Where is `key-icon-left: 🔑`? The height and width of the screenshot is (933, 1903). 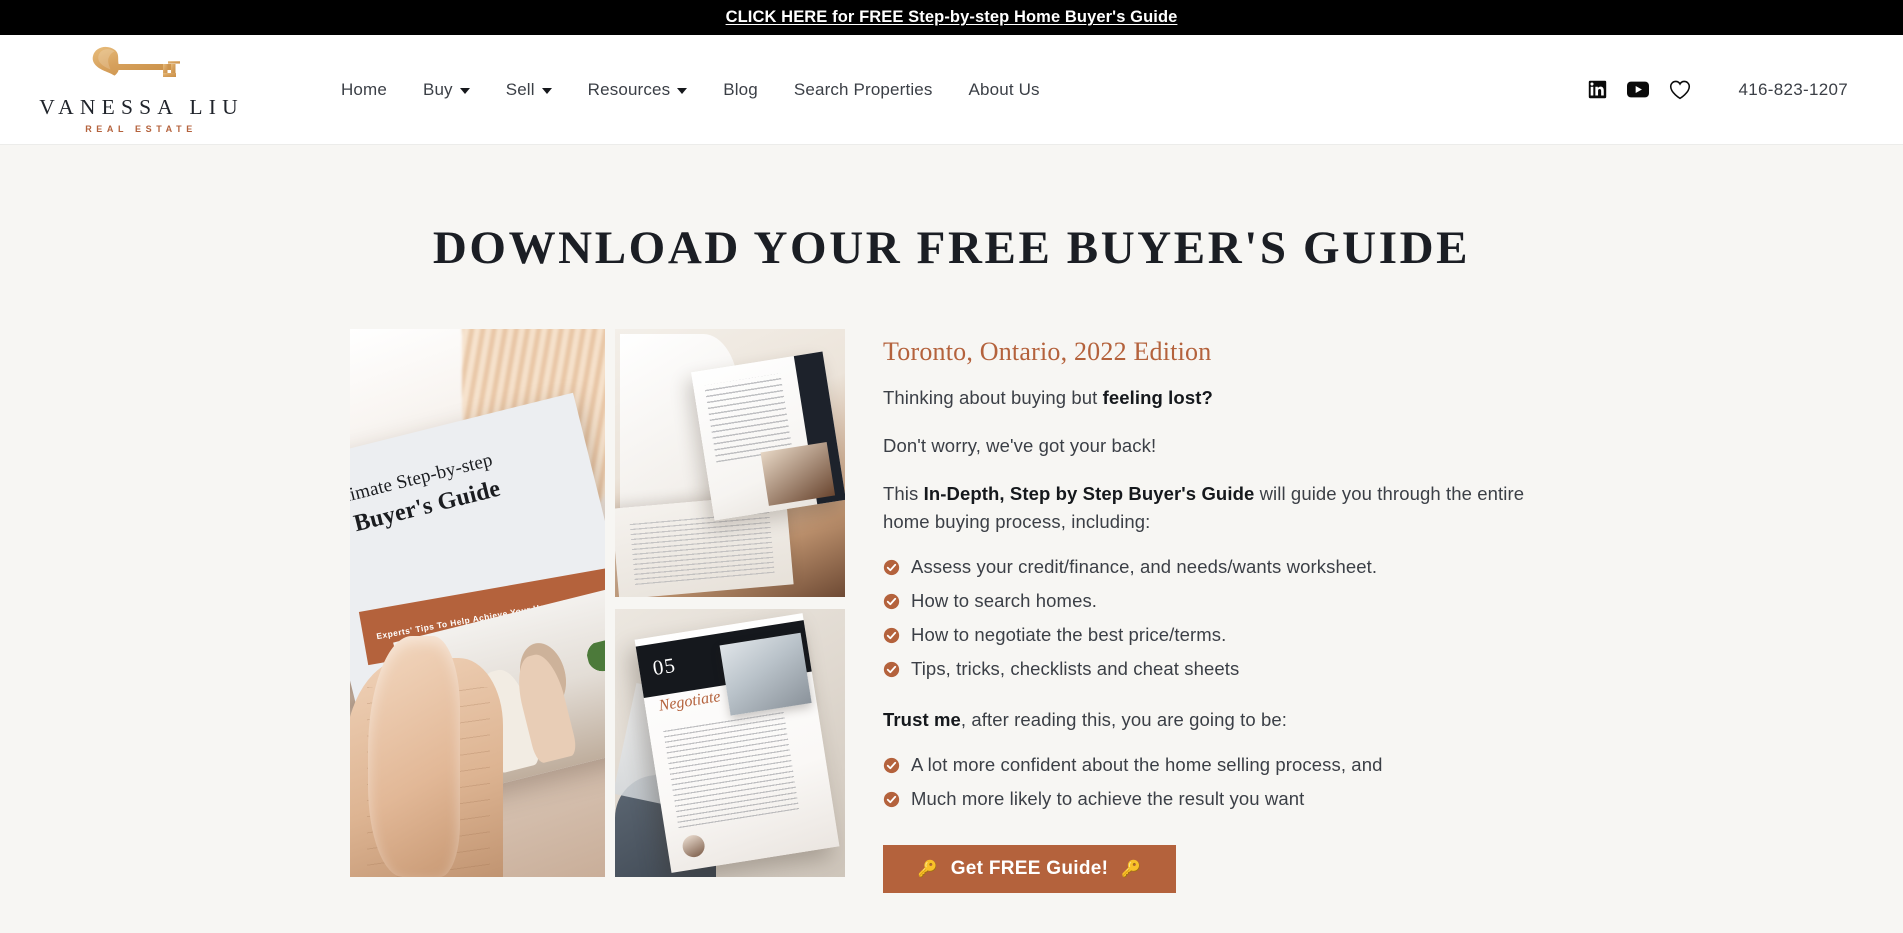 key-icon-left: 🔑 is located at coordinates (927, 869).